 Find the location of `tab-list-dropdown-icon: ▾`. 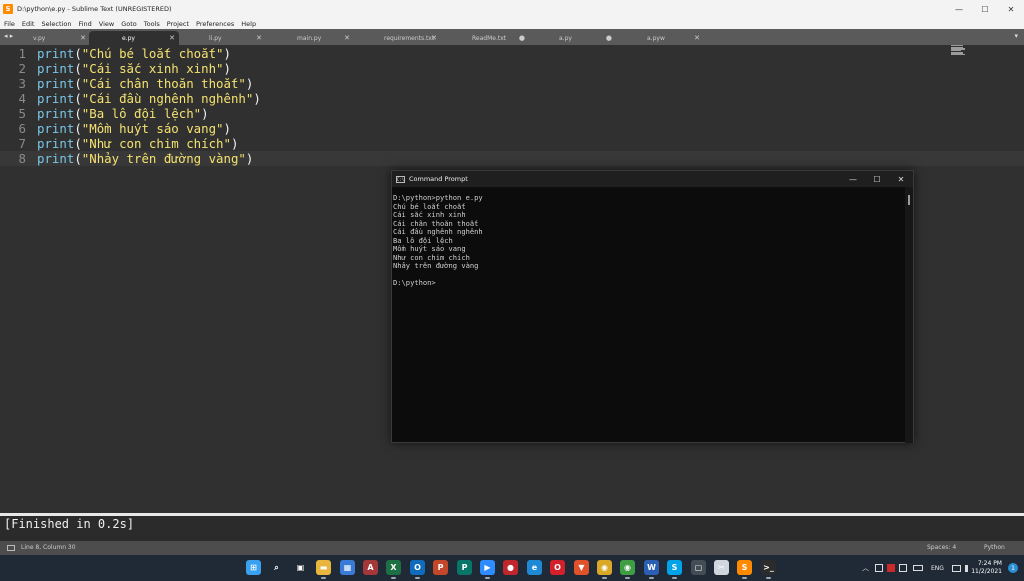

tab-list-dropdown-icon: ▾ is located at coordinates (1016, 36).